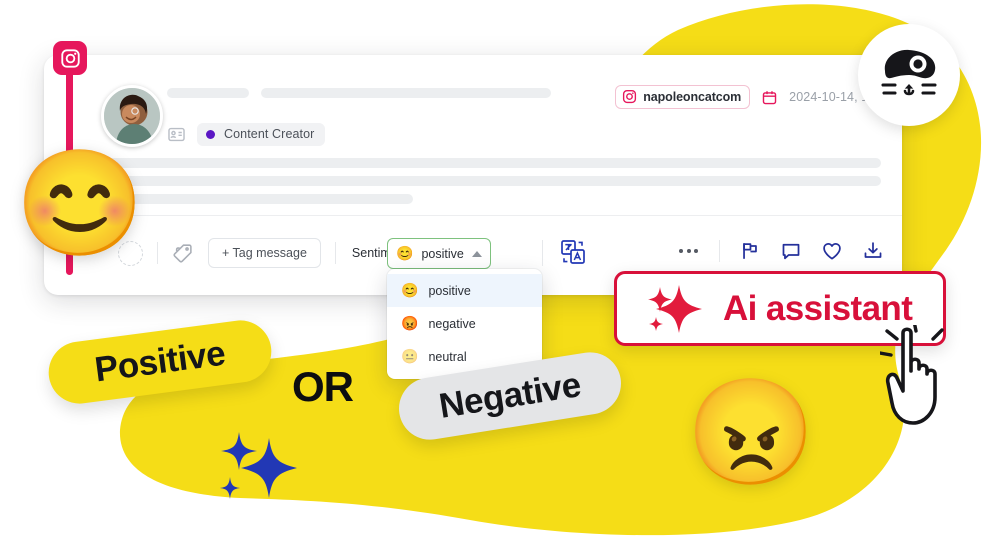  What do you see at coordinates (176, 134) in the screenshot?
I see `contact-card-icon` at bounding box center [176, 134].